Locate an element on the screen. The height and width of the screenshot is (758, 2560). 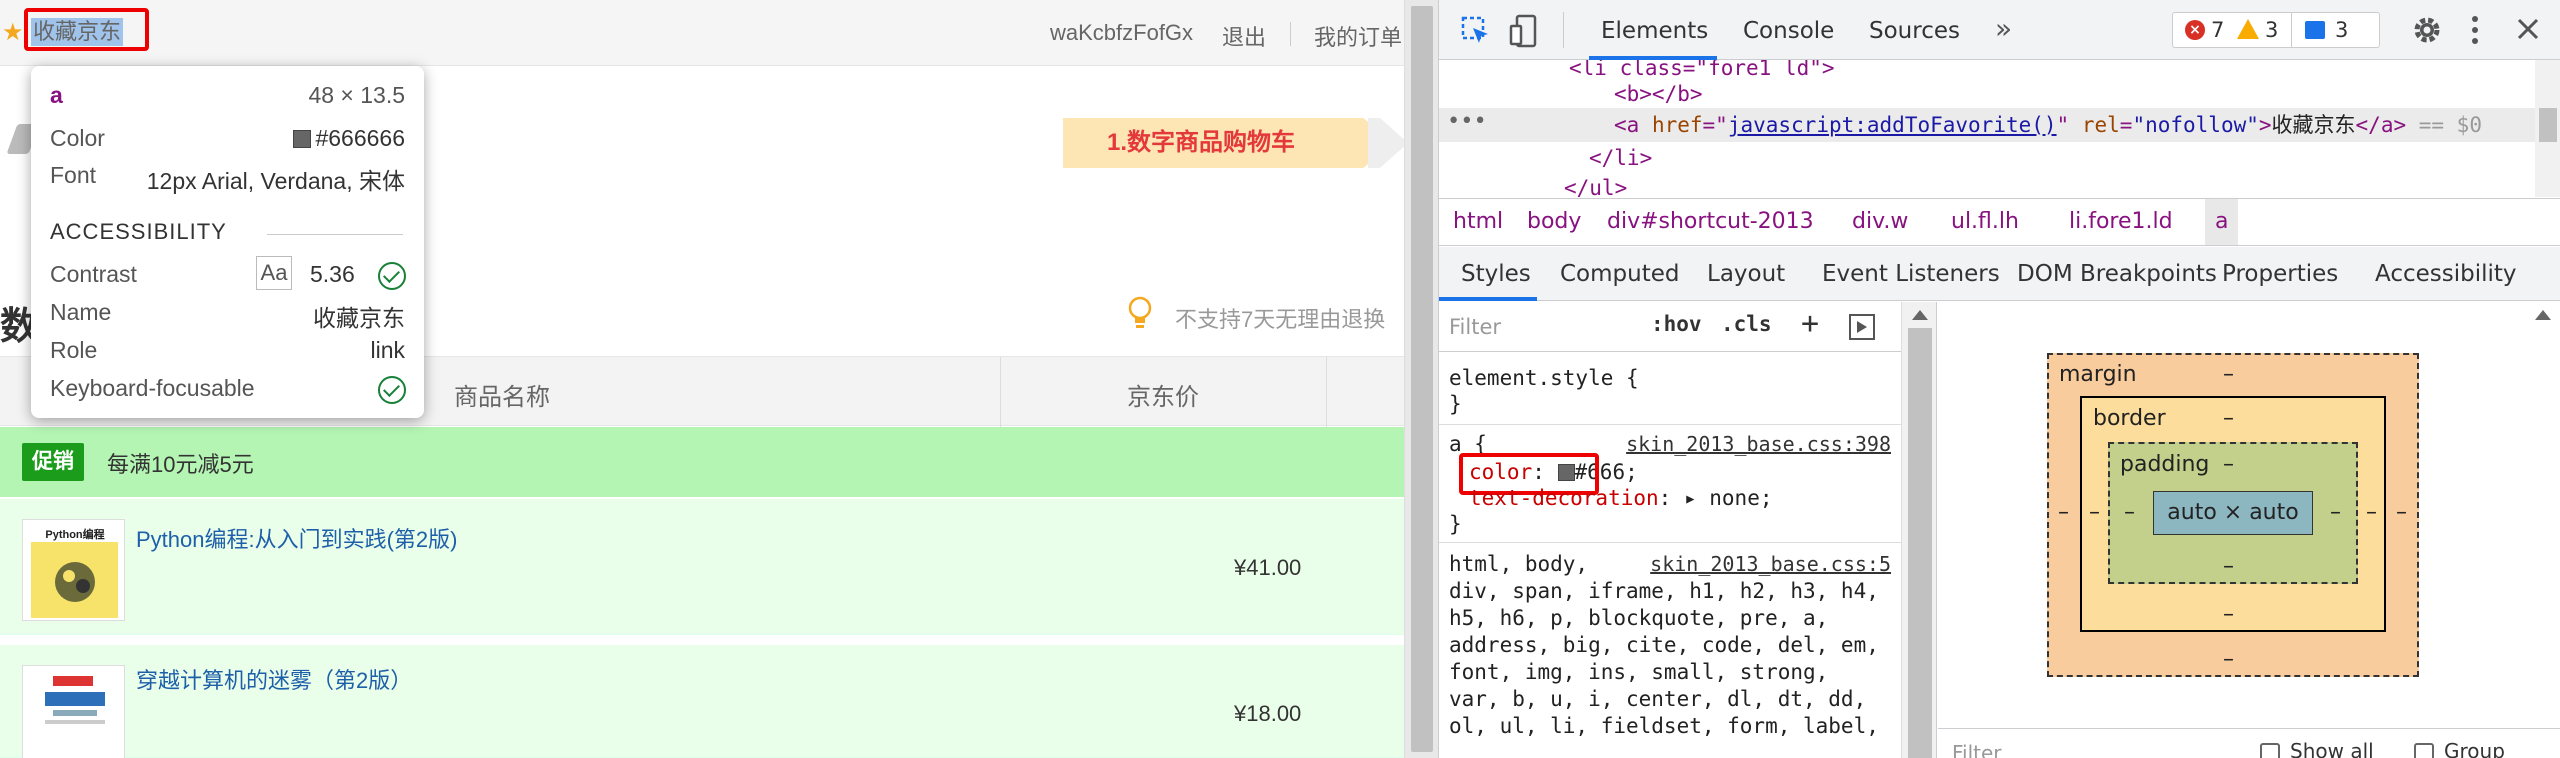
error-icon: × is located at coordinates (2195, 30).